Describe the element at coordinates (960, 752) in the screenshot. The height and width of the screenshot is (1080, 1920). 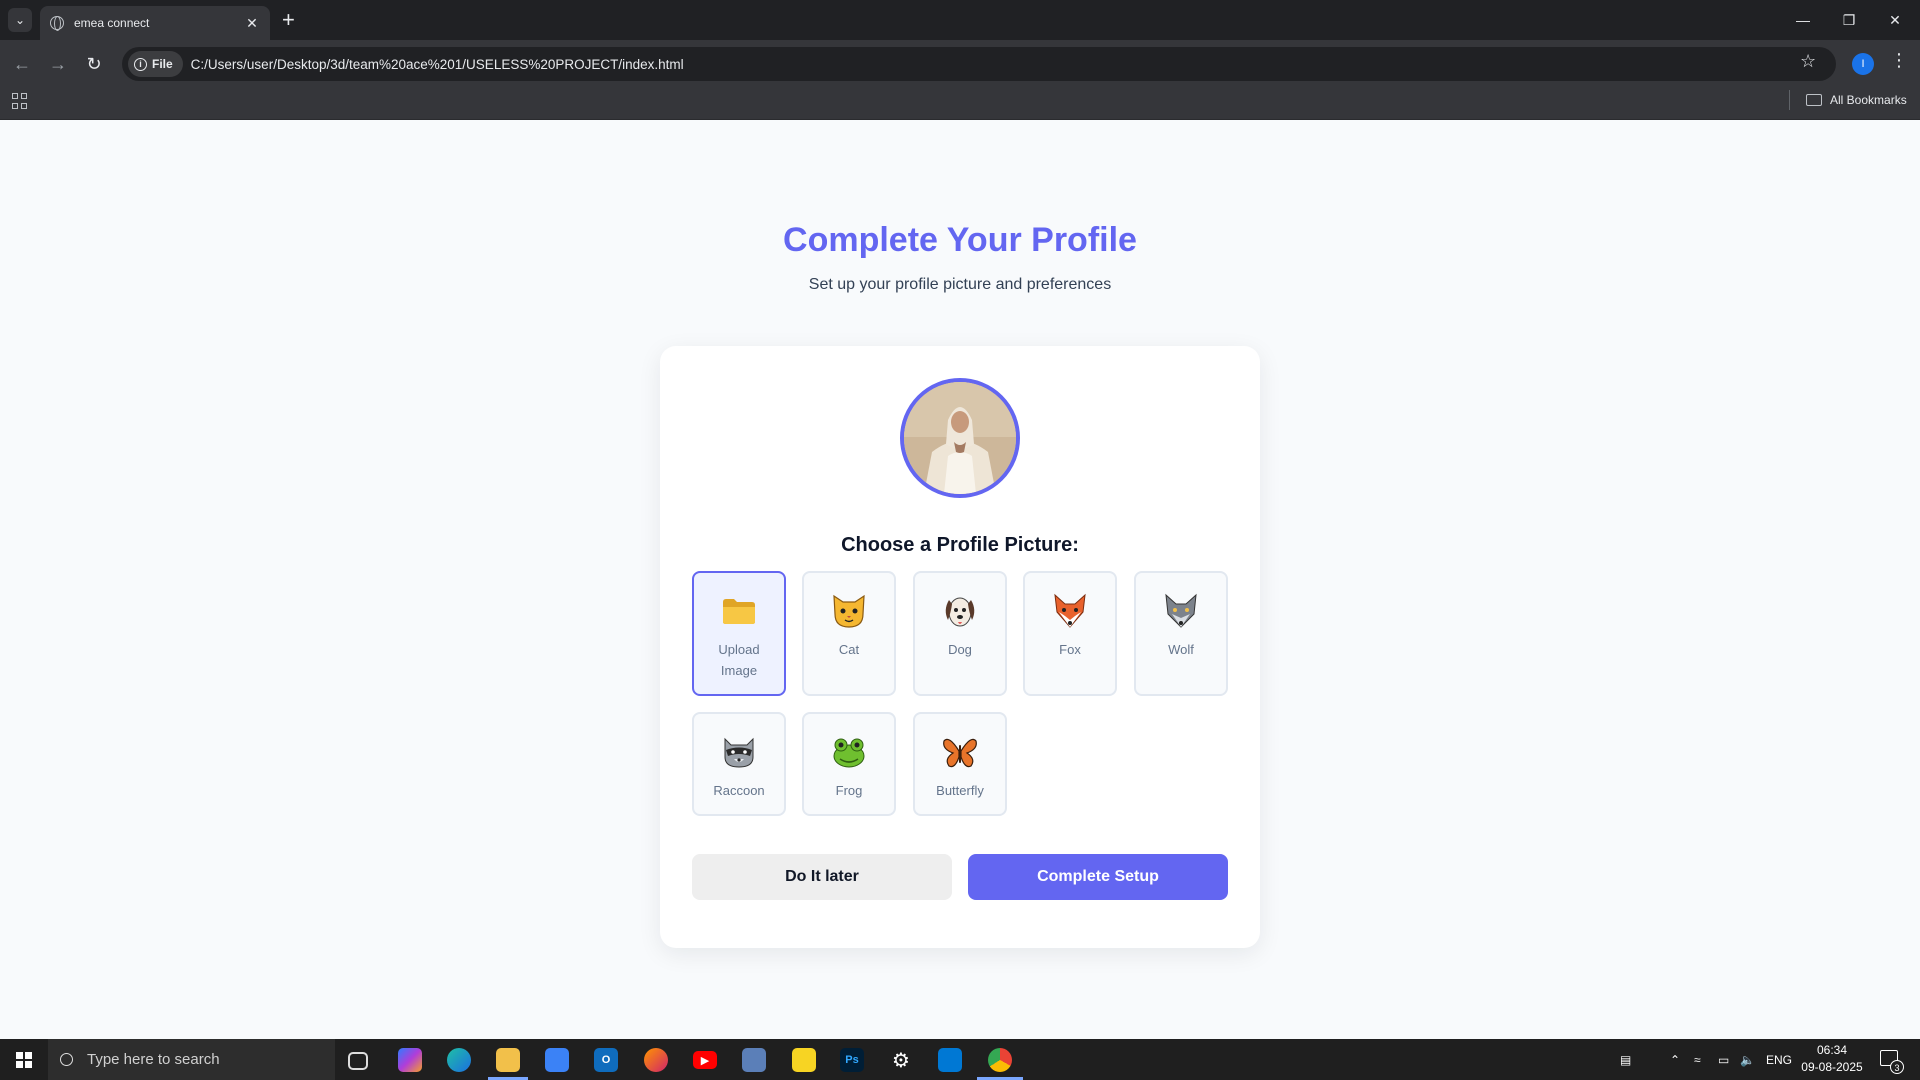
I see `butterfly-icon` at that location.